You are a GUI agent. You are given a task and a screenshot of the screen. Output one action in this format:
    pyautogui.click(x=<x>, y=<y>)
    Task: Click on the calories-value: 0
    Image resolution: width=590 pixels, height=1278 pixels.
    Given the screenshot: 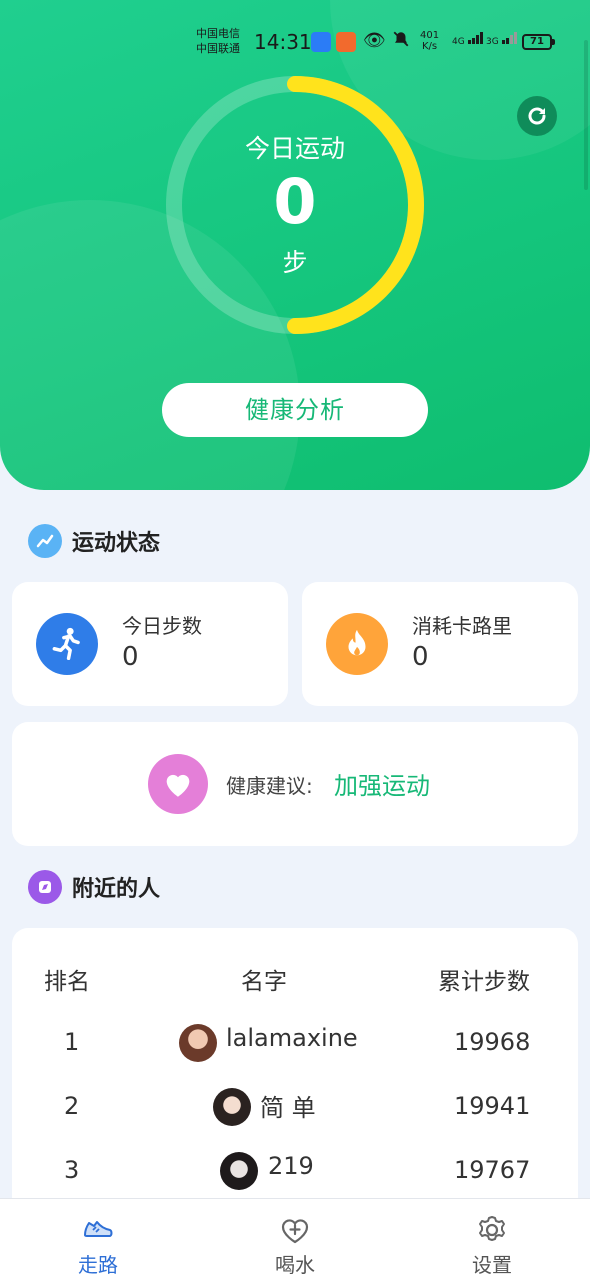 What is the action you would take?
    pyautogui.click(x=420, y=657)
    